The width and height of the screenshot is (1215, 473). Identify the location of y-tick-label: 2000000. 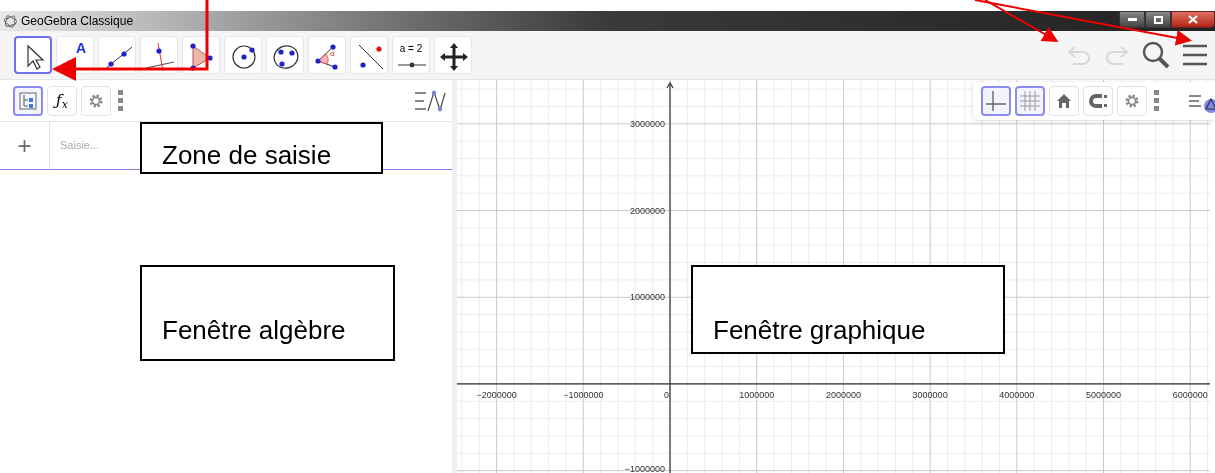
(647, 210).